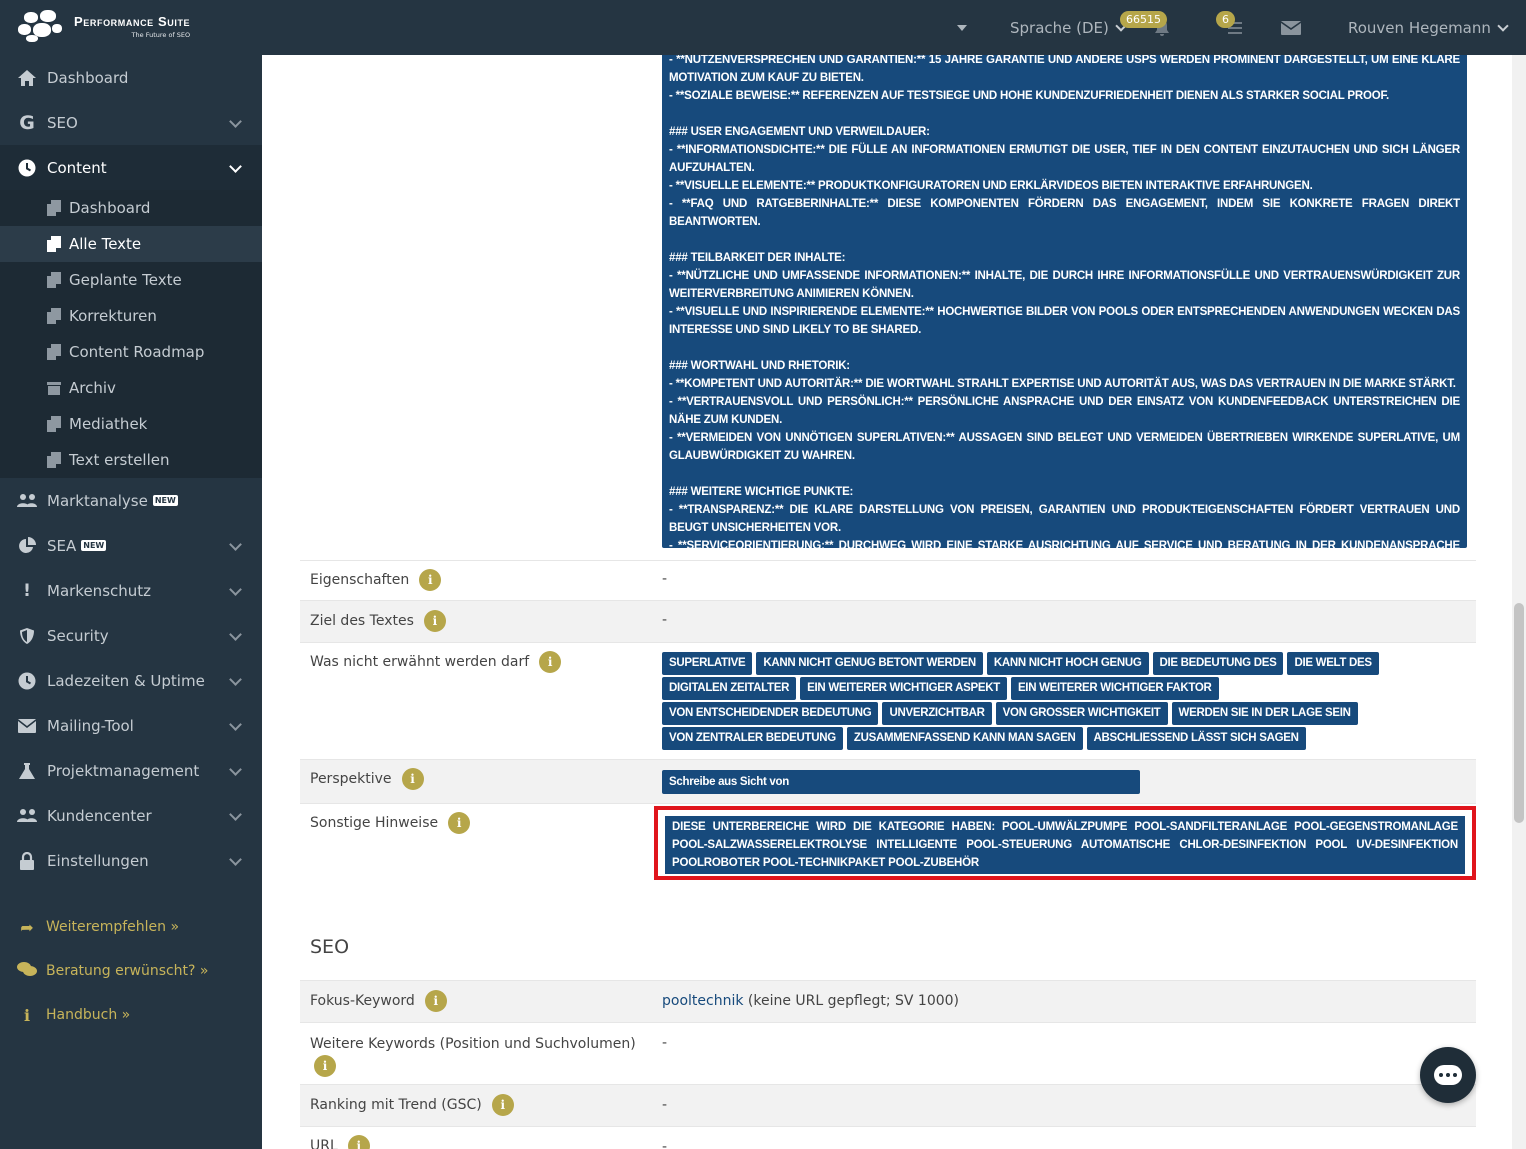 This screenshot has height=1149, width=1526. What do you see at coordinates (27, 122) in the screenshot?
I see `google-icon: G` at bounding box center [27, 122].